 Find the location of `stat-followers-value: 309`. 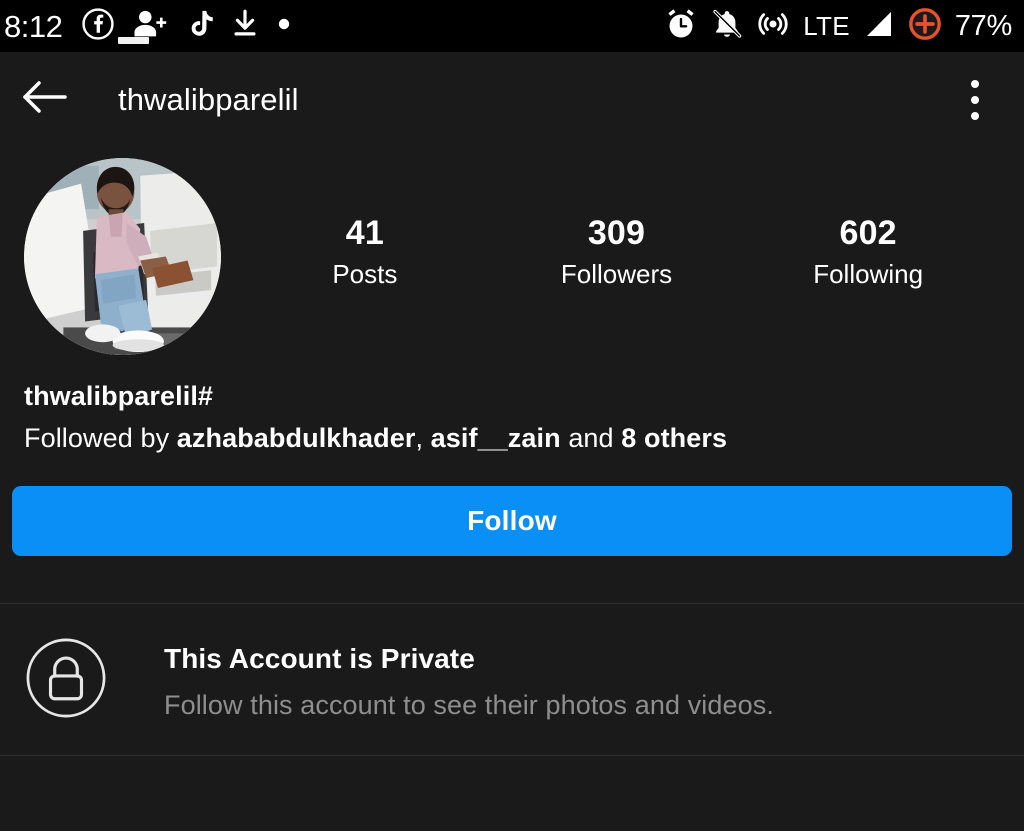

stat-followers-value: 309 is located at coordinates (616, 233).